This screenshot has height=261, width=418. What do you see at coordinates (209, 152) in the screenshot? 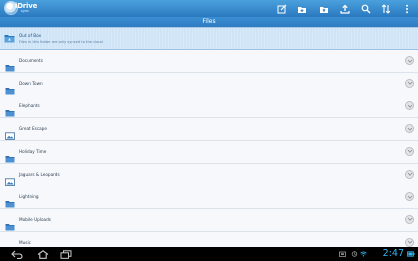
I see `file-row: Holiday Time` at bounding box center [209, 152].